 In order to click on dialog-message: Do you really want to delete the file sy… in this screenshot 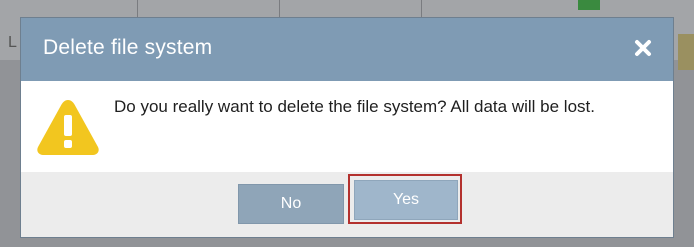, I will do `click(354, 106)`.